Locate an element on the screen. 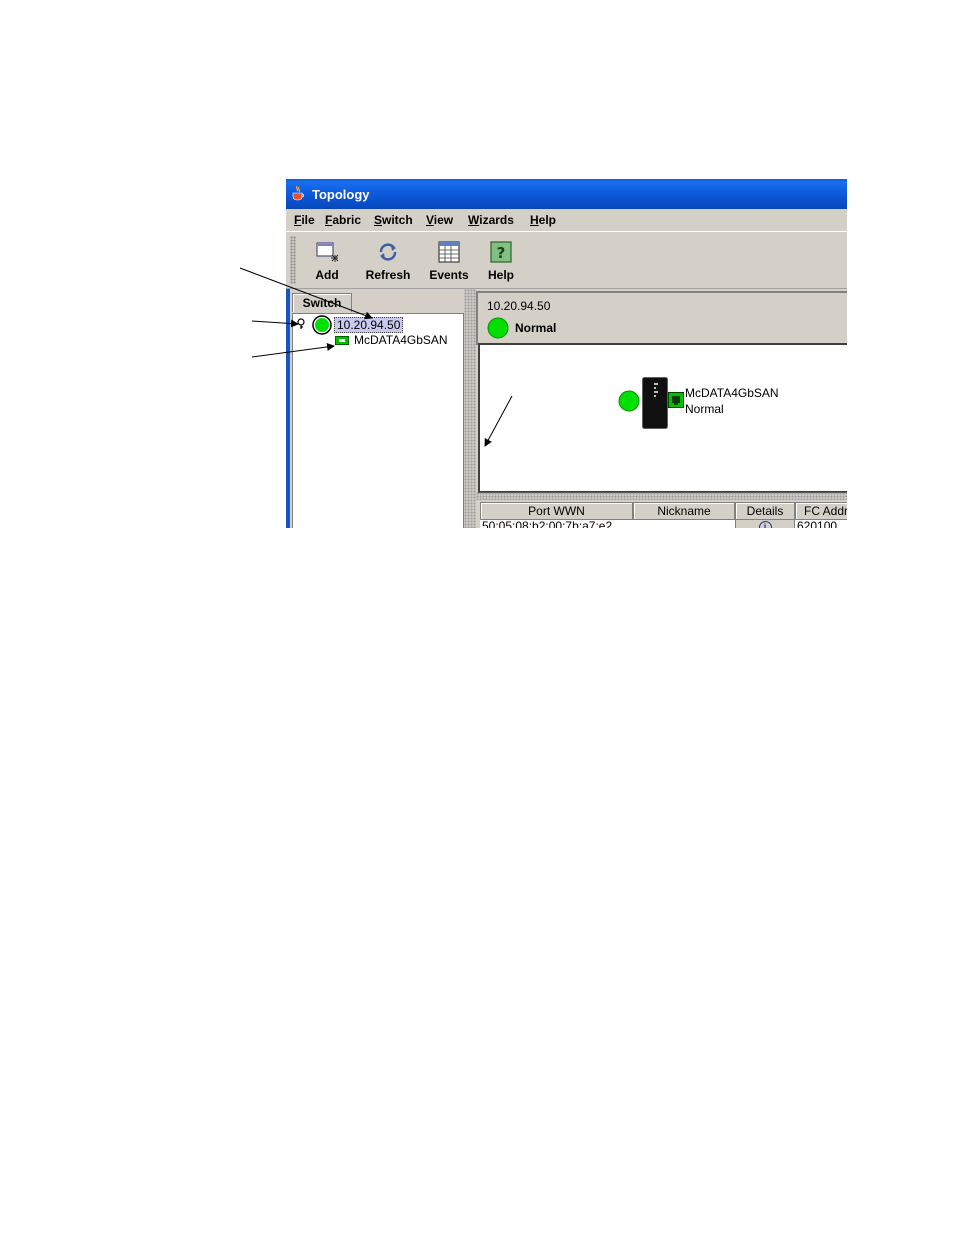 The width and height of the screenshot is (954, 1235). menu-bar: File Fabric Switch View Wizards Help is located at coordinates (566, 220).